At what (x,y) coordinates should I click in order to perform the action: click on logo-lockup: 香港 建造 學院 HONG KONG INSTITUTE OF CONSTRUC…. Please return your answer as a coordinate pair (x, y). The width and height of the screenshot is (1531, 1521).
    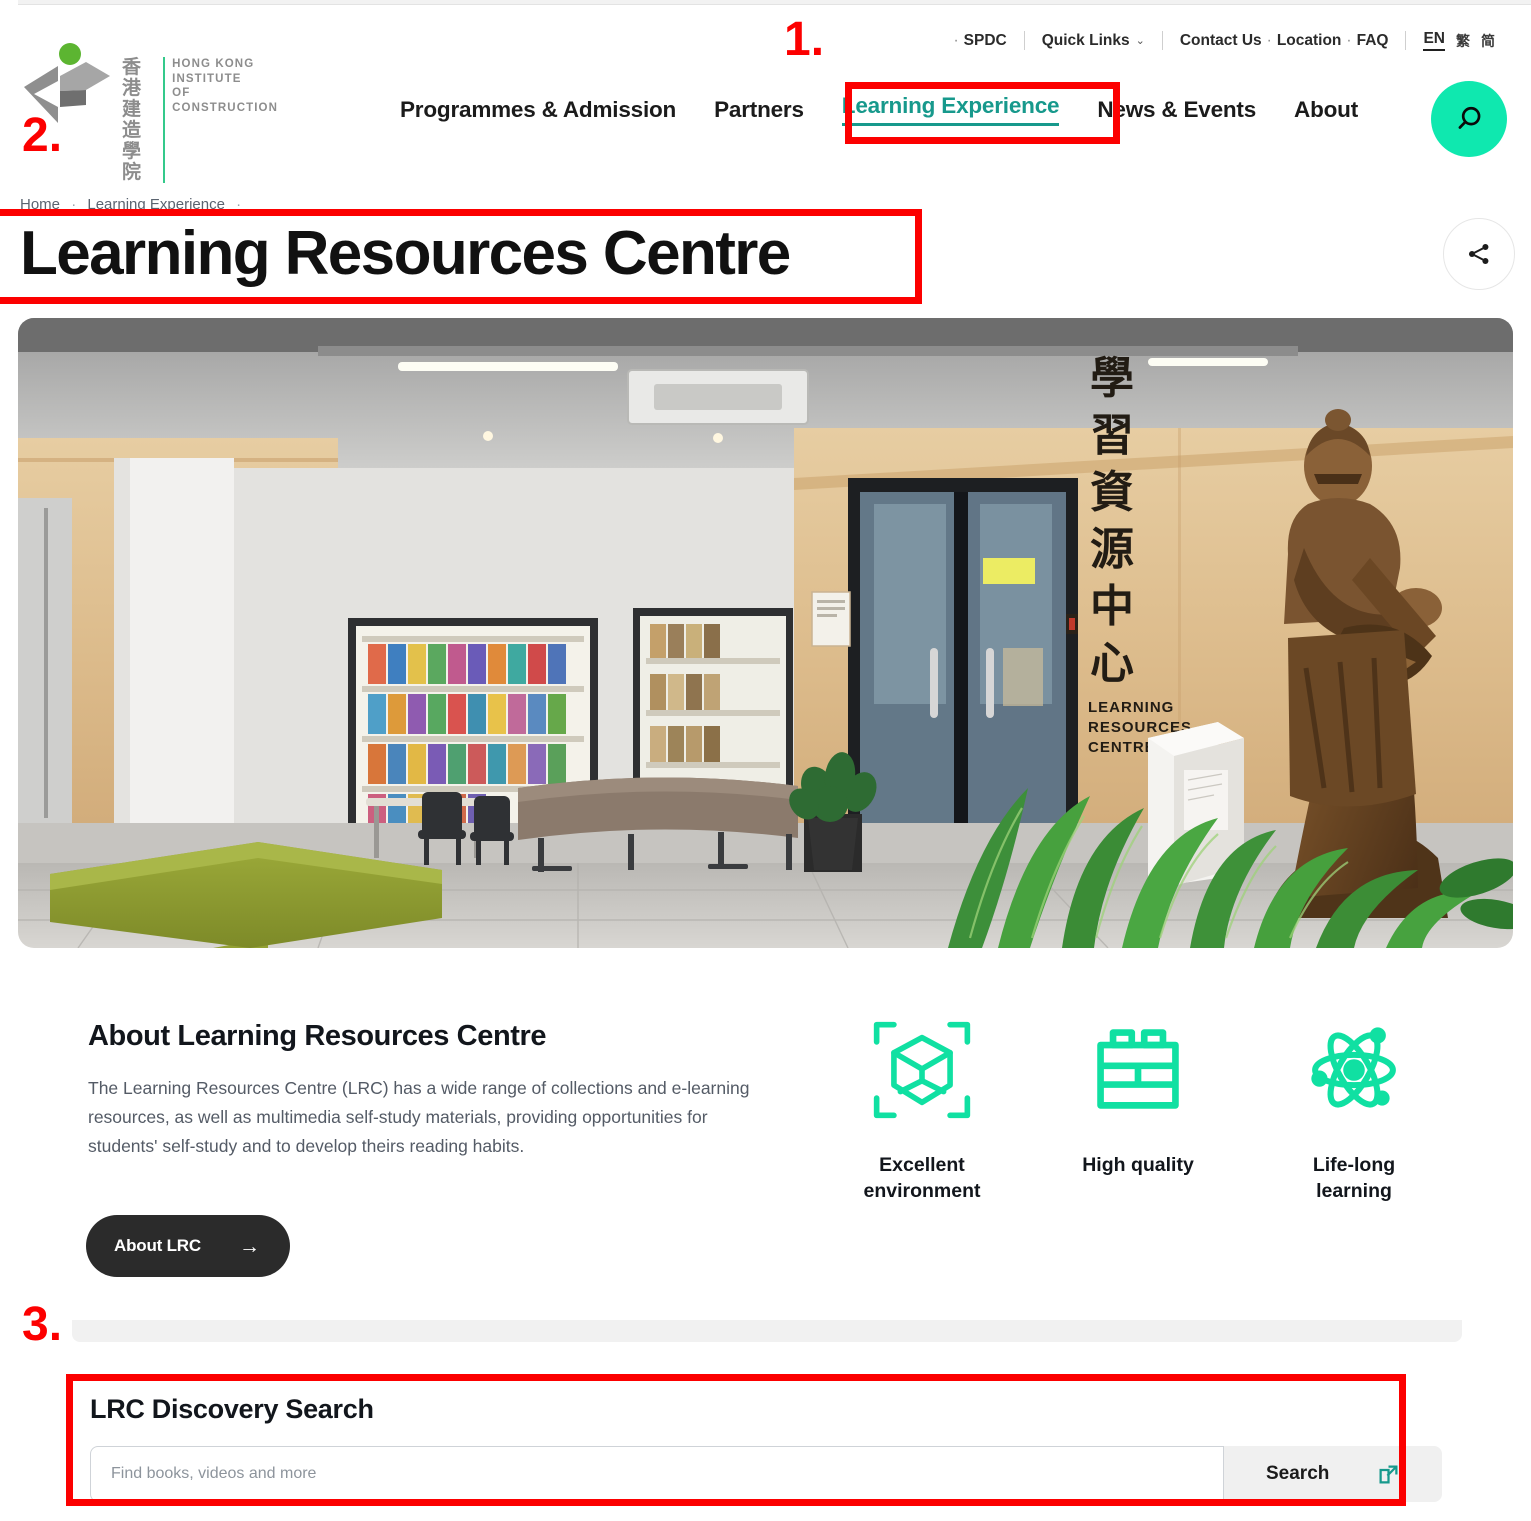
    Looking at the image, I should click on (200, 120).